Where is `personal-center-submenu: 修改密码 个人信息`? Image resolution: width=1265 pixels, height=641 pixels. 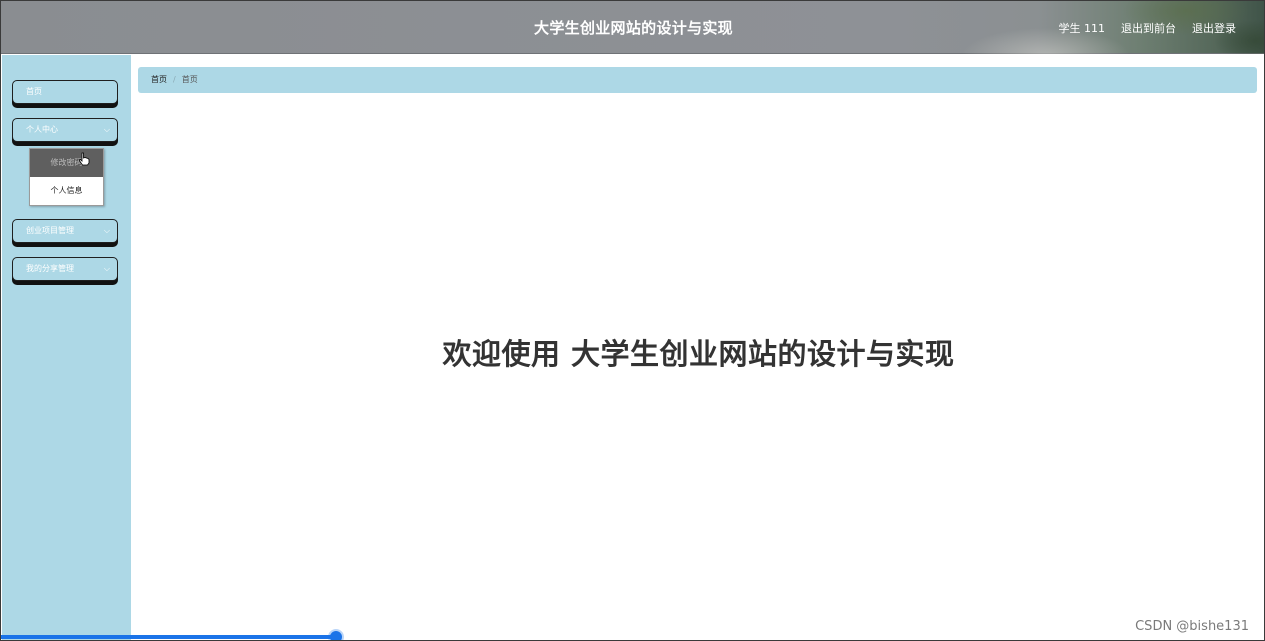
personal-center-submenu: 修改密码 个人信息 is located at coordinates (66, 177).